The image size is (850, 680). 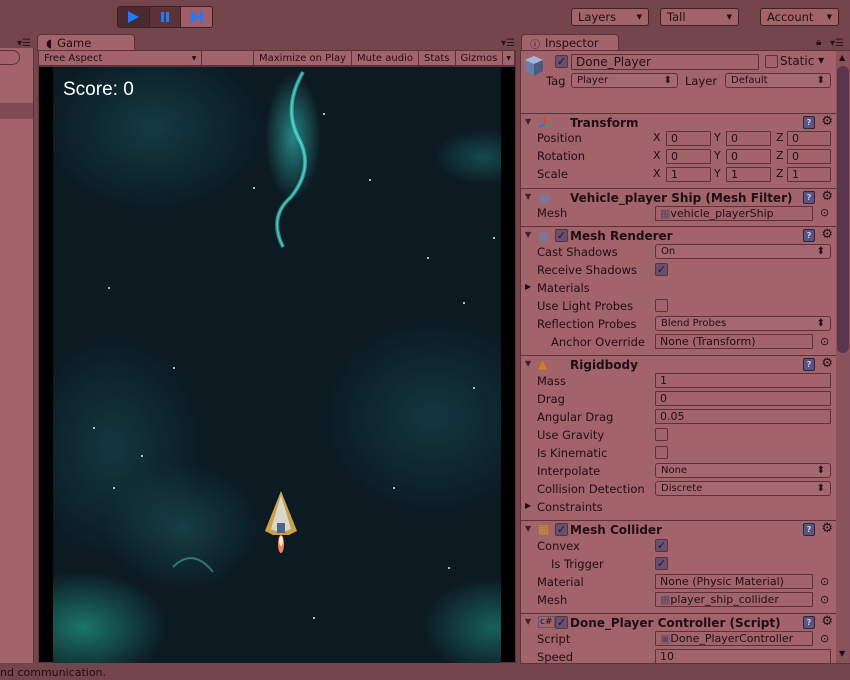 What do you see at coordinates (134, 17) in the screenshot?
I see `play-button` at bounding box center [134, 17].